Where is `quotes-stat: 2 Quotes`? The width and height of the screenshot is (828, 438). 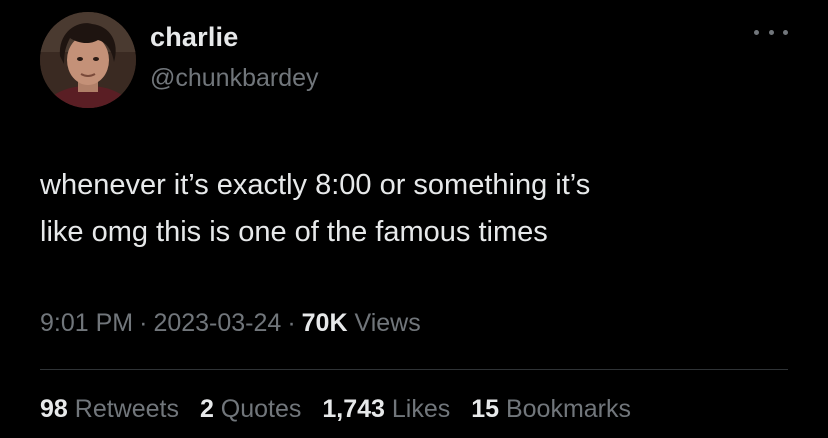 quotes-stat: 2 Quotes is located at coordinates (250, 409).